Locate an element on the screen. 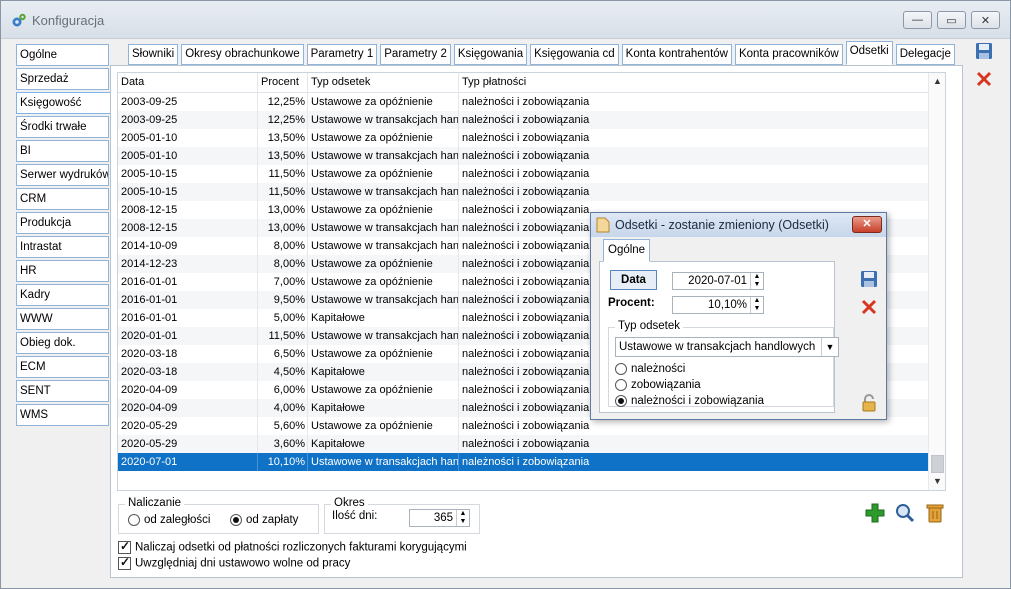  cell-date: 2014-10-09 is located at coordinates (188, 246).